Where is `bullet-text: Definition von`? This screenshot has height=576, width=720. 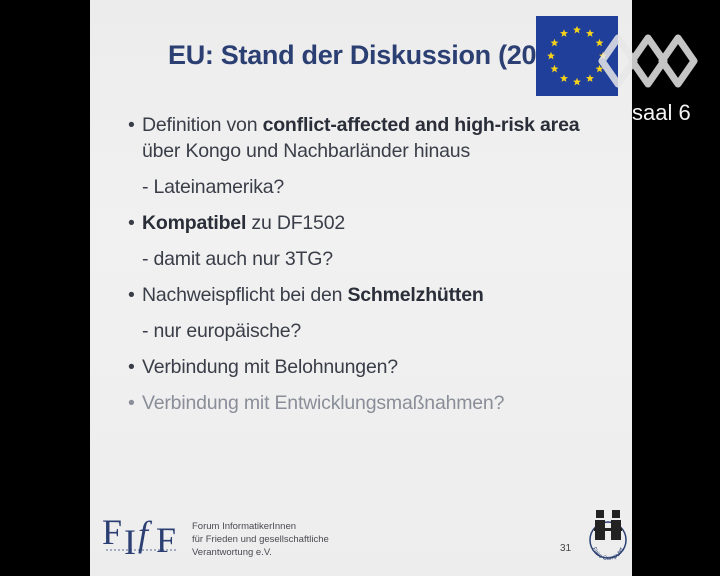 bullet-text: Definition von is located at coordinates (202, 125).